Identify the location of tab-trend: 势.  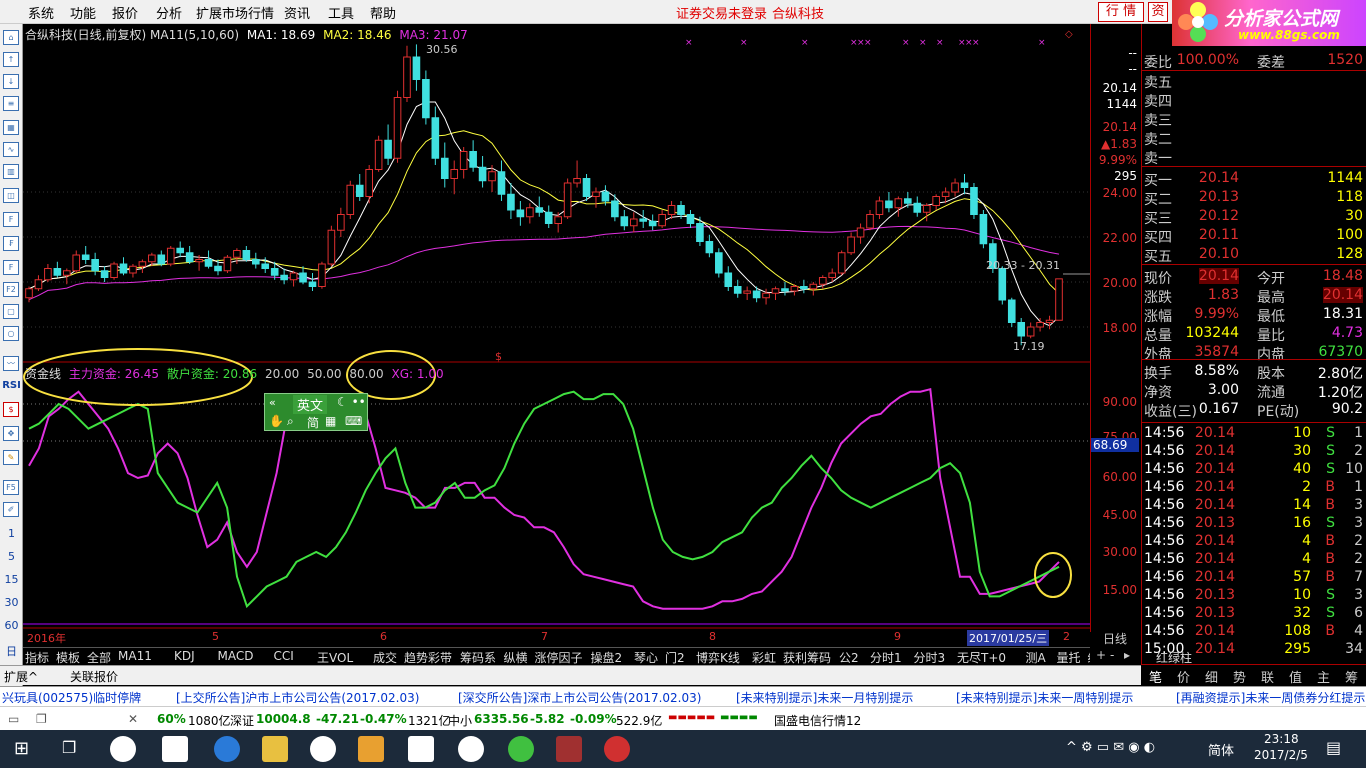
(1239, 676).